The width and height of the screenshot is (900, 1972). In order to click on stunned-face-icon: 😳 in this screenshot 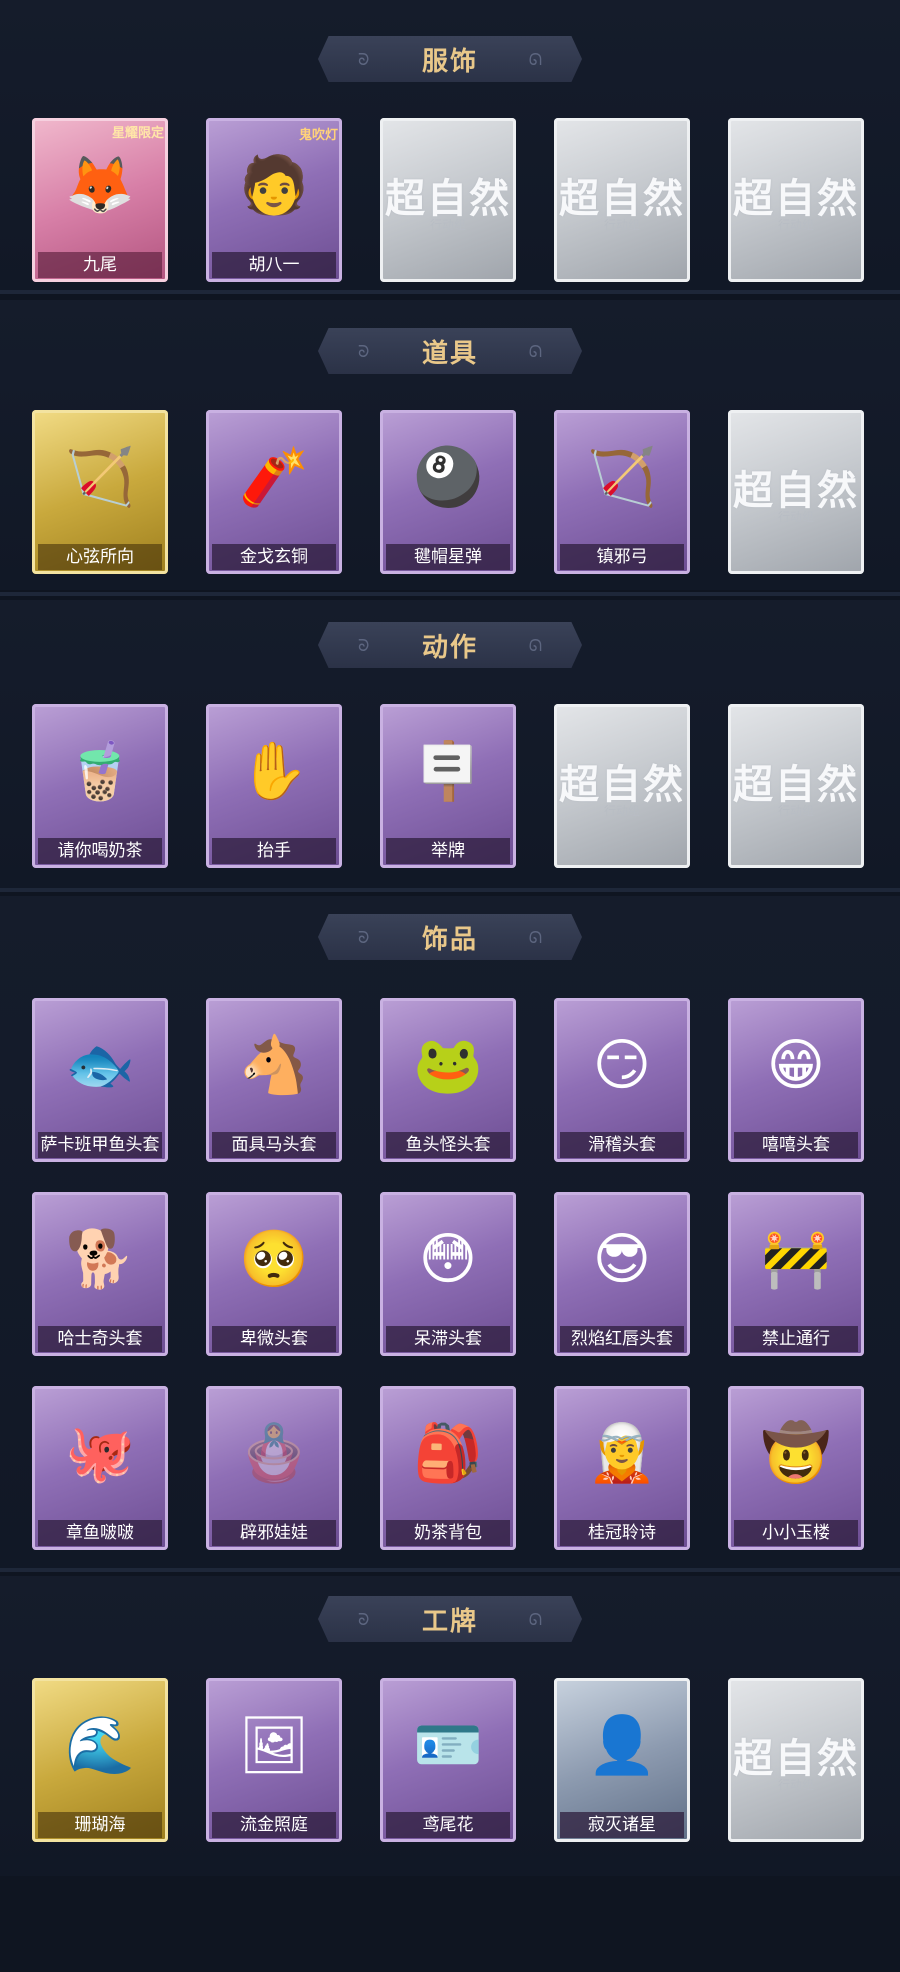, I will do `click(448, 1259)`.